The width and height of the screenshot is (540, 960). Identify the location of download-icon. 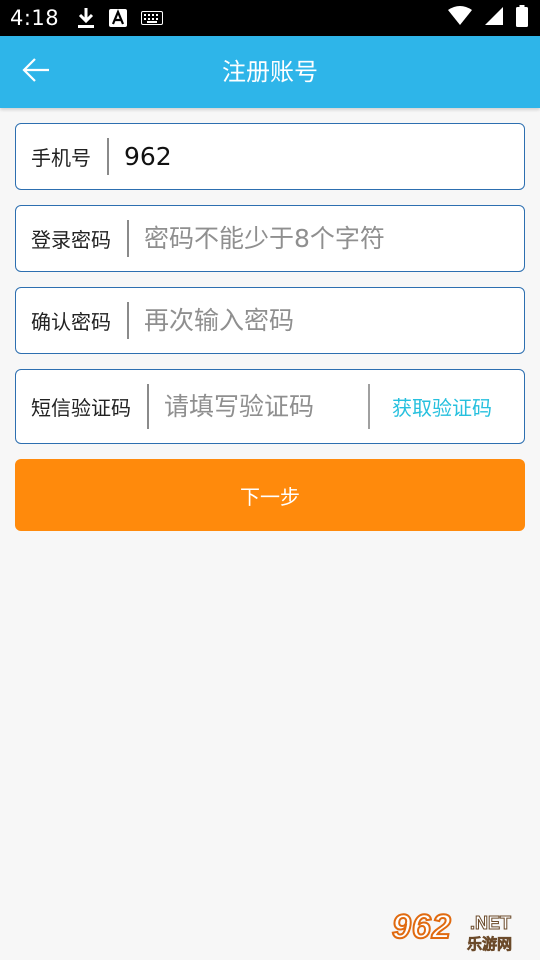
(86, 18).